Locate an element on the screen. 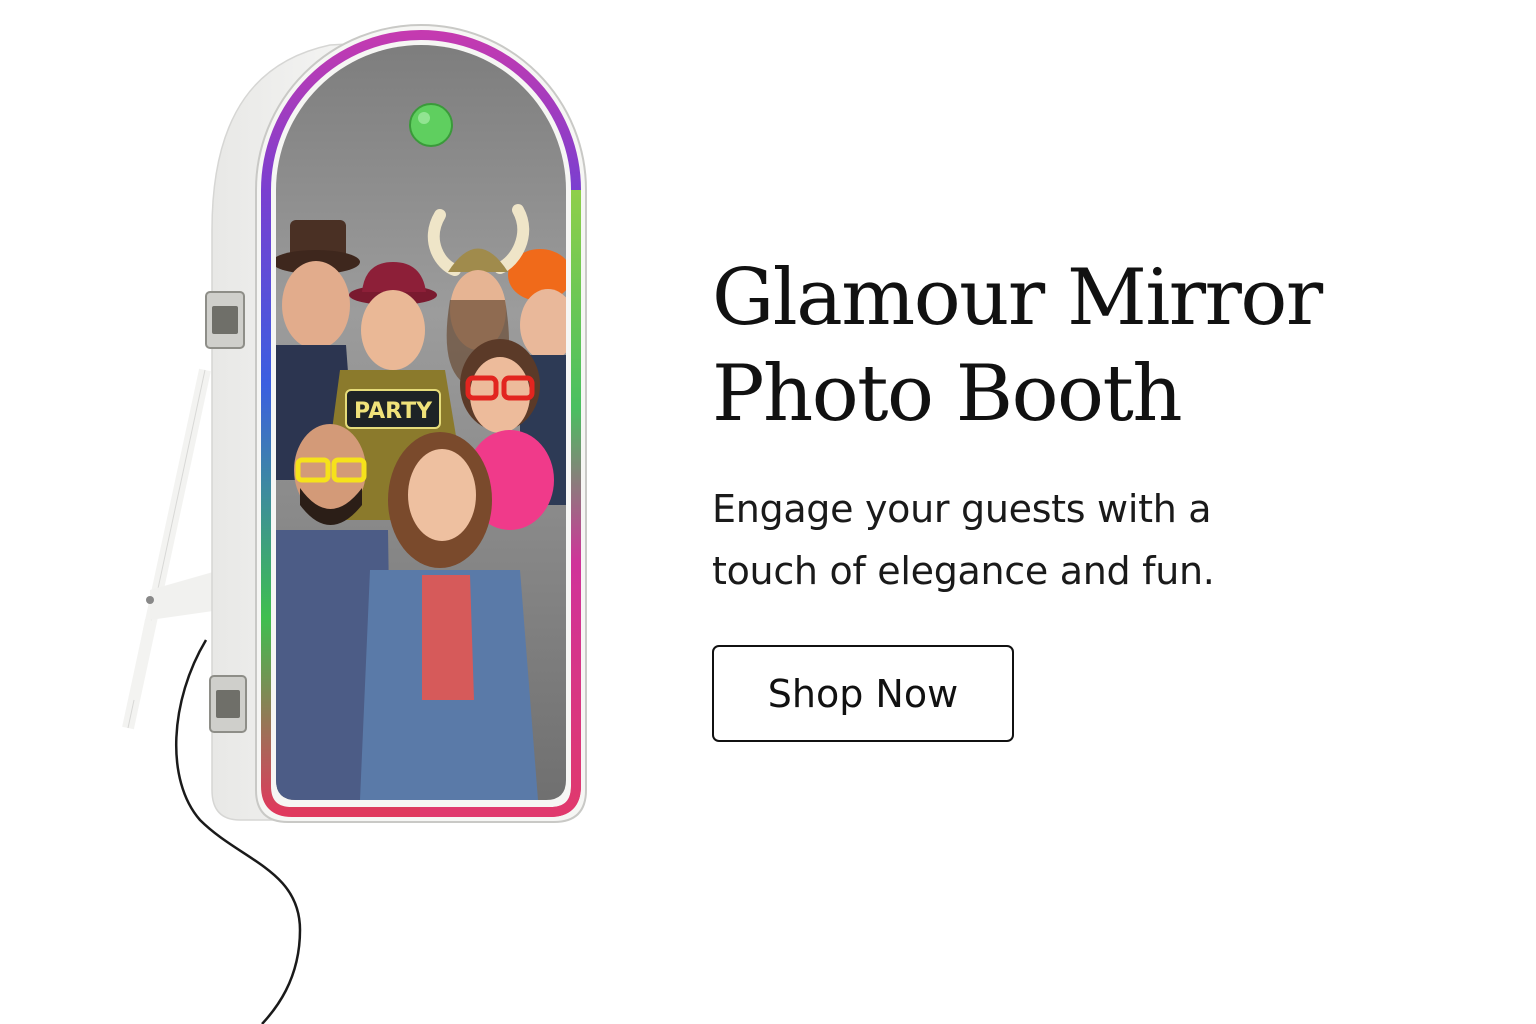 Image resolution: width=1536 pixels, height=1024 pixels. side-port-bottom is located at coordinates (228, 704).